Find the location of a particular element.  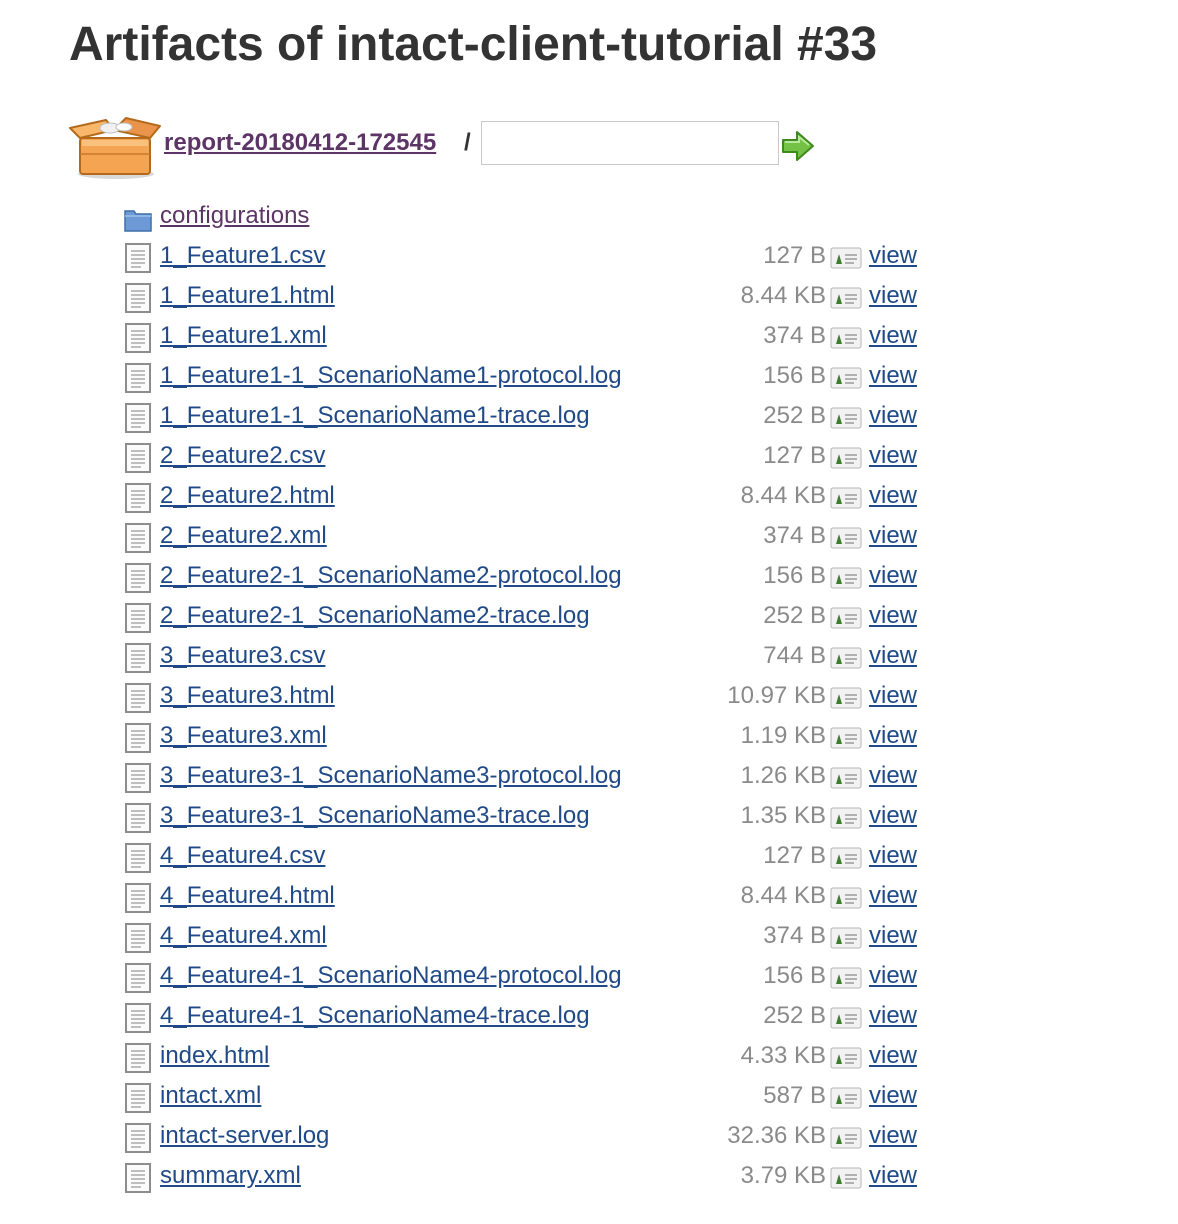

file-size: 252 B is located at coordinates (794, 615).